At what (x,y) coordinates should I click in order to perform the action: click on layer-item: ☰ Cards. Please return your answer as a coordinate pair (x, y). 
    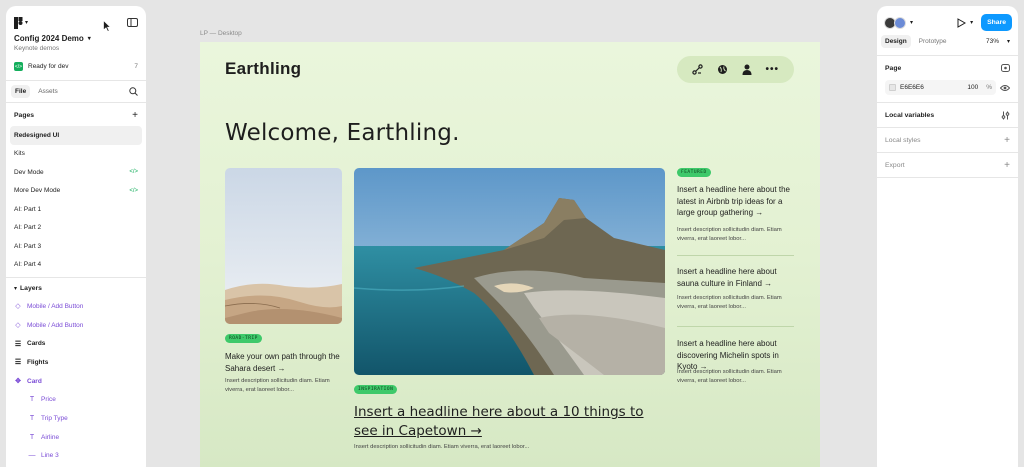
    Looking at the image, I should click on (76, 343).